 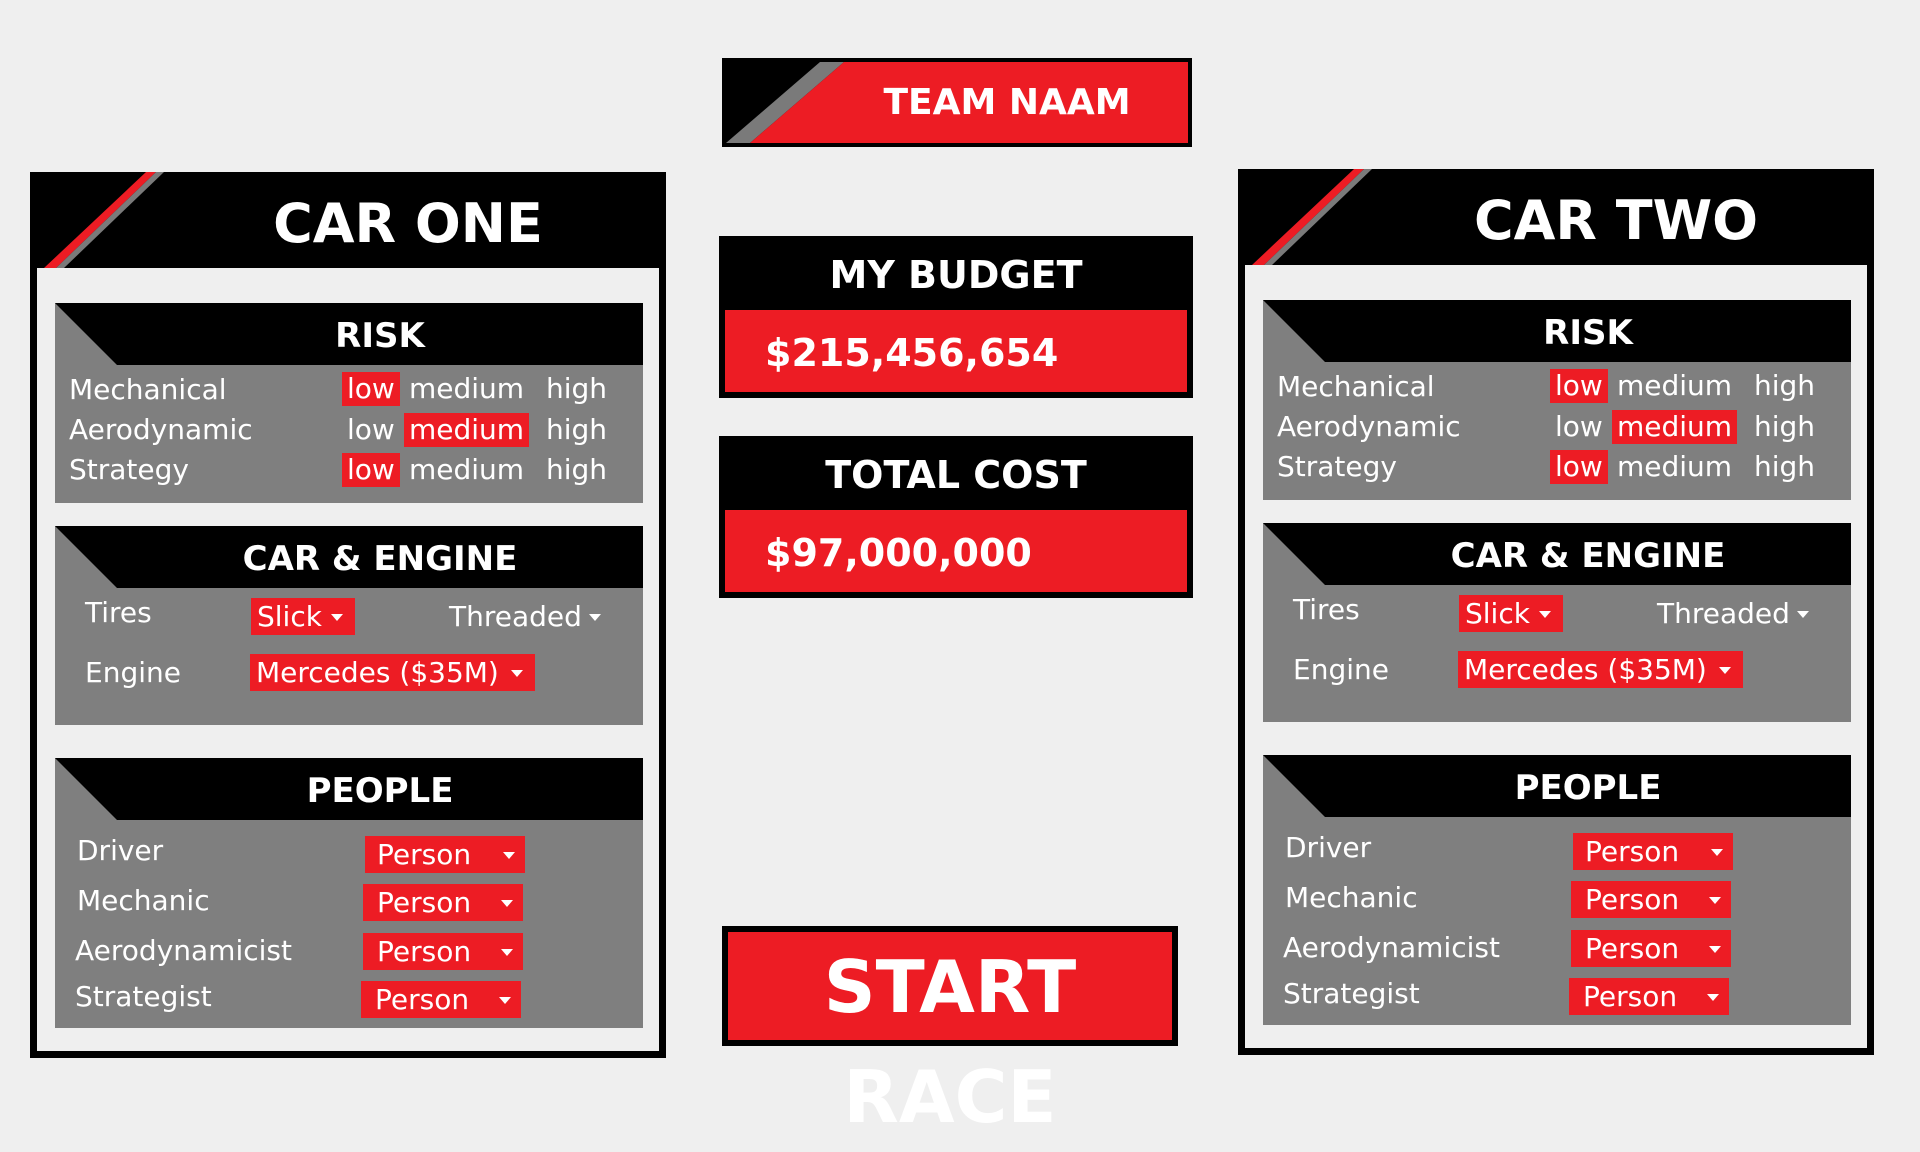 I want to click on total-cost-label: TOTAL COST, so click(x=956, y=475).